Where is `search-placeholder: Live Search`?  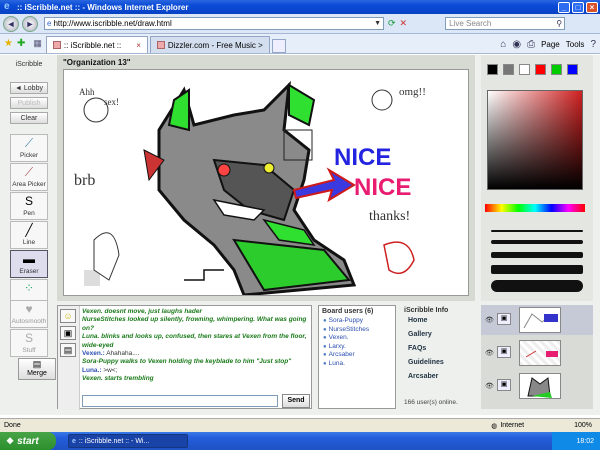
search-placeholder: Live Search is located at coordinates (470, 23).